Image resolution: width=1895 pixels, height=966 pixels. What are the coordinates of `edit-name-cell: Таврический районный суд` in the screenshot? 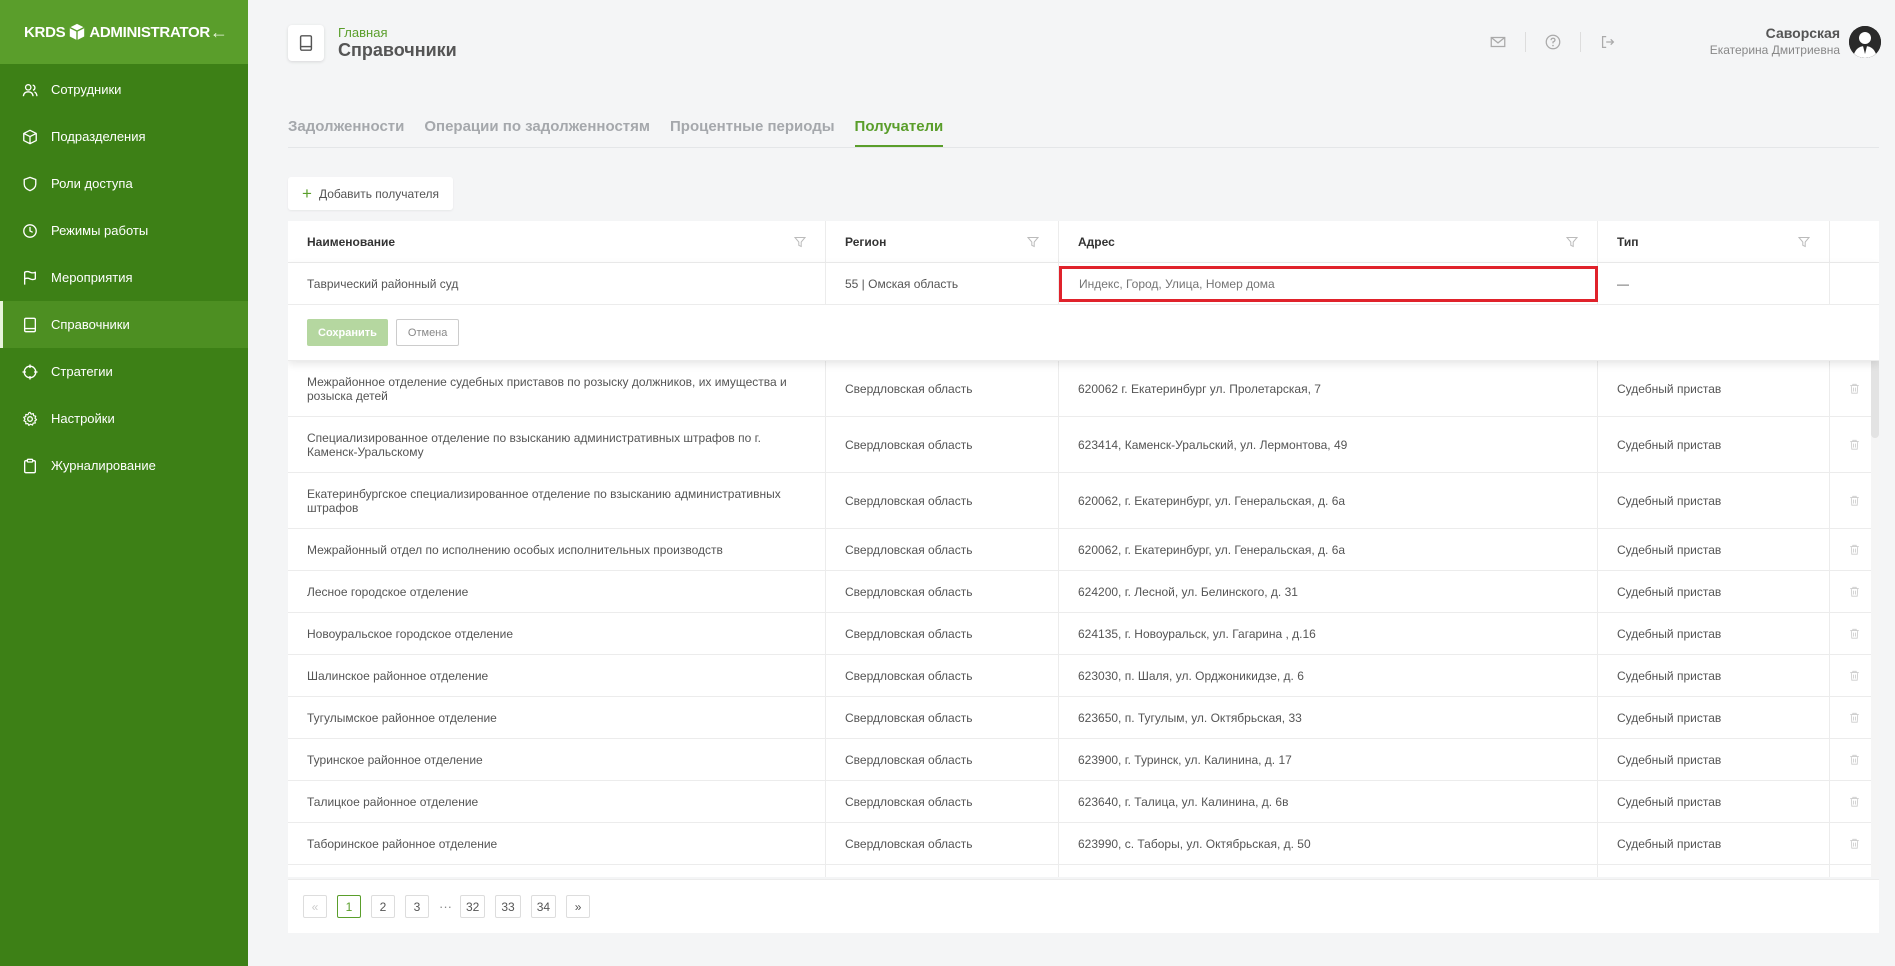 It's located at (557, 283).